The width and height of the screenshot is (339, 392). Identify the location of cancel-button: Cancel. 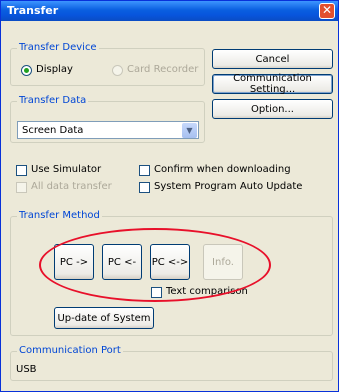
(272, 59).